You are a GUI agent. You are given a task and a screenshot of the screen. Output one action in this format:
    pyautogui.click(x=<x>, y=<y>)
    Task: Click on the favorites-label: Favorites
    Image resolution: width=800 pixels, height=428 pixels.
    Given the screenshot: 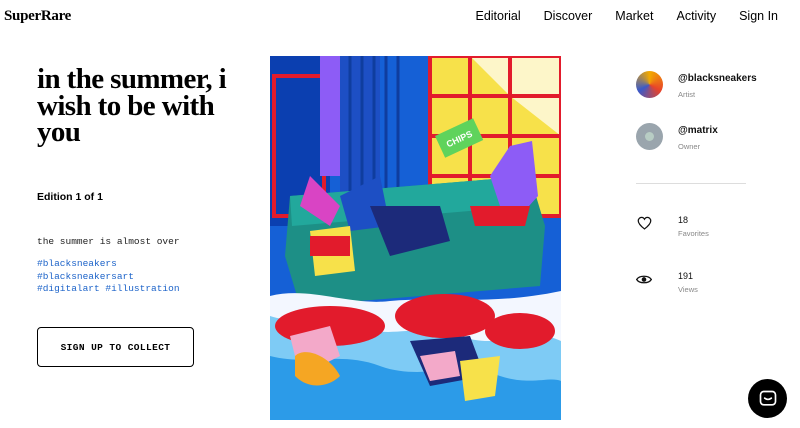 What is the action you would take?
    pyautogui.click(x=693, y=233)
    